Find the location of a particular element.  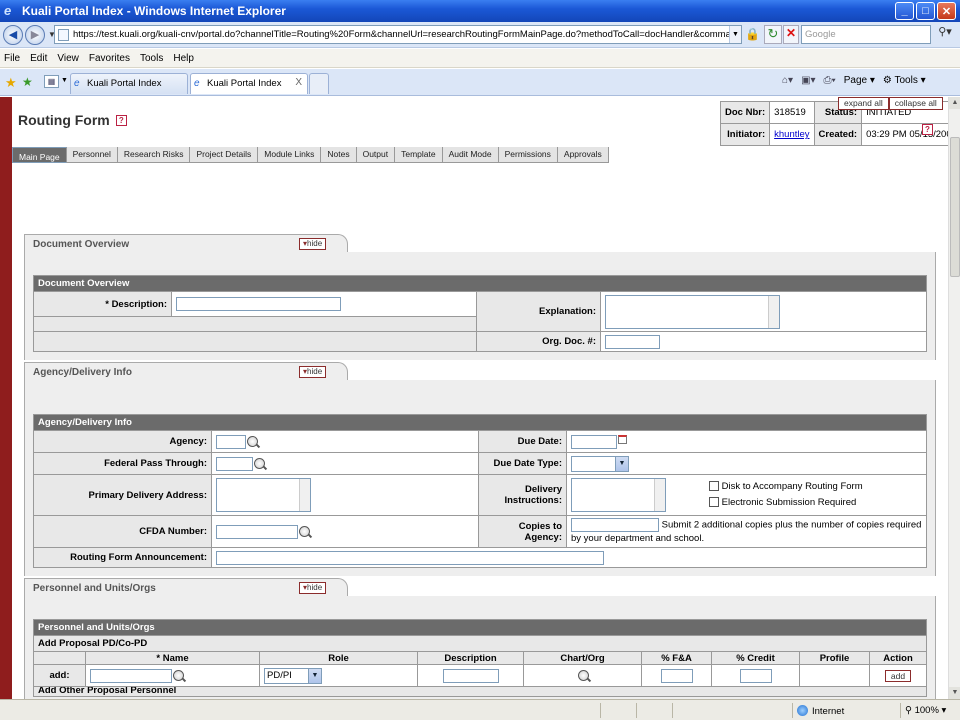

tab-output: Output is located at coordinates (376, 155).